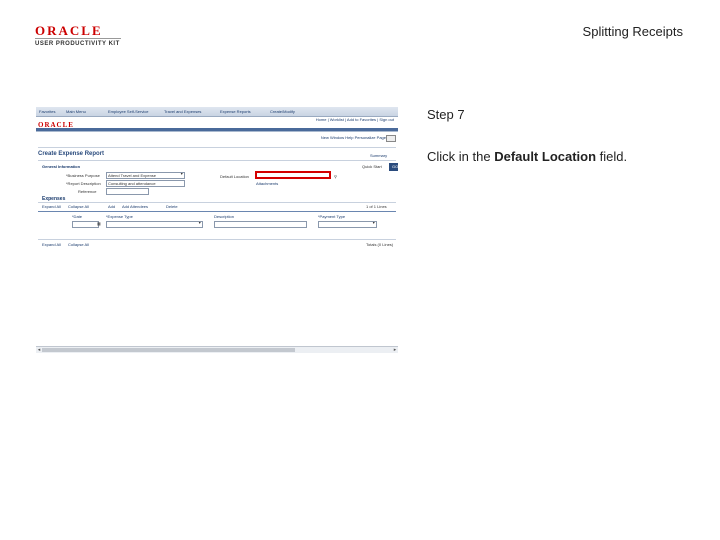 The image size is (720, 540). I want to click on quick-start-label: Quick Start, so click(372, 166).